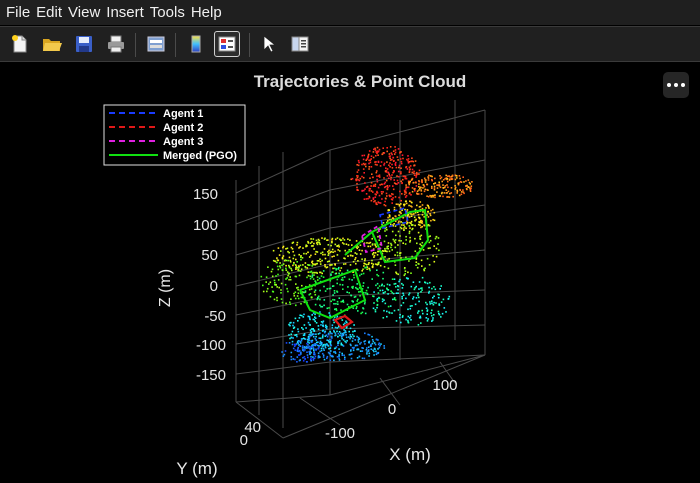  What do you see at coordinates (174, 135) in the screenshot?
I see `legend: Agent 1 Agent 2 Agent 3 Merged (PGO)` at bounding box center [174, 135].